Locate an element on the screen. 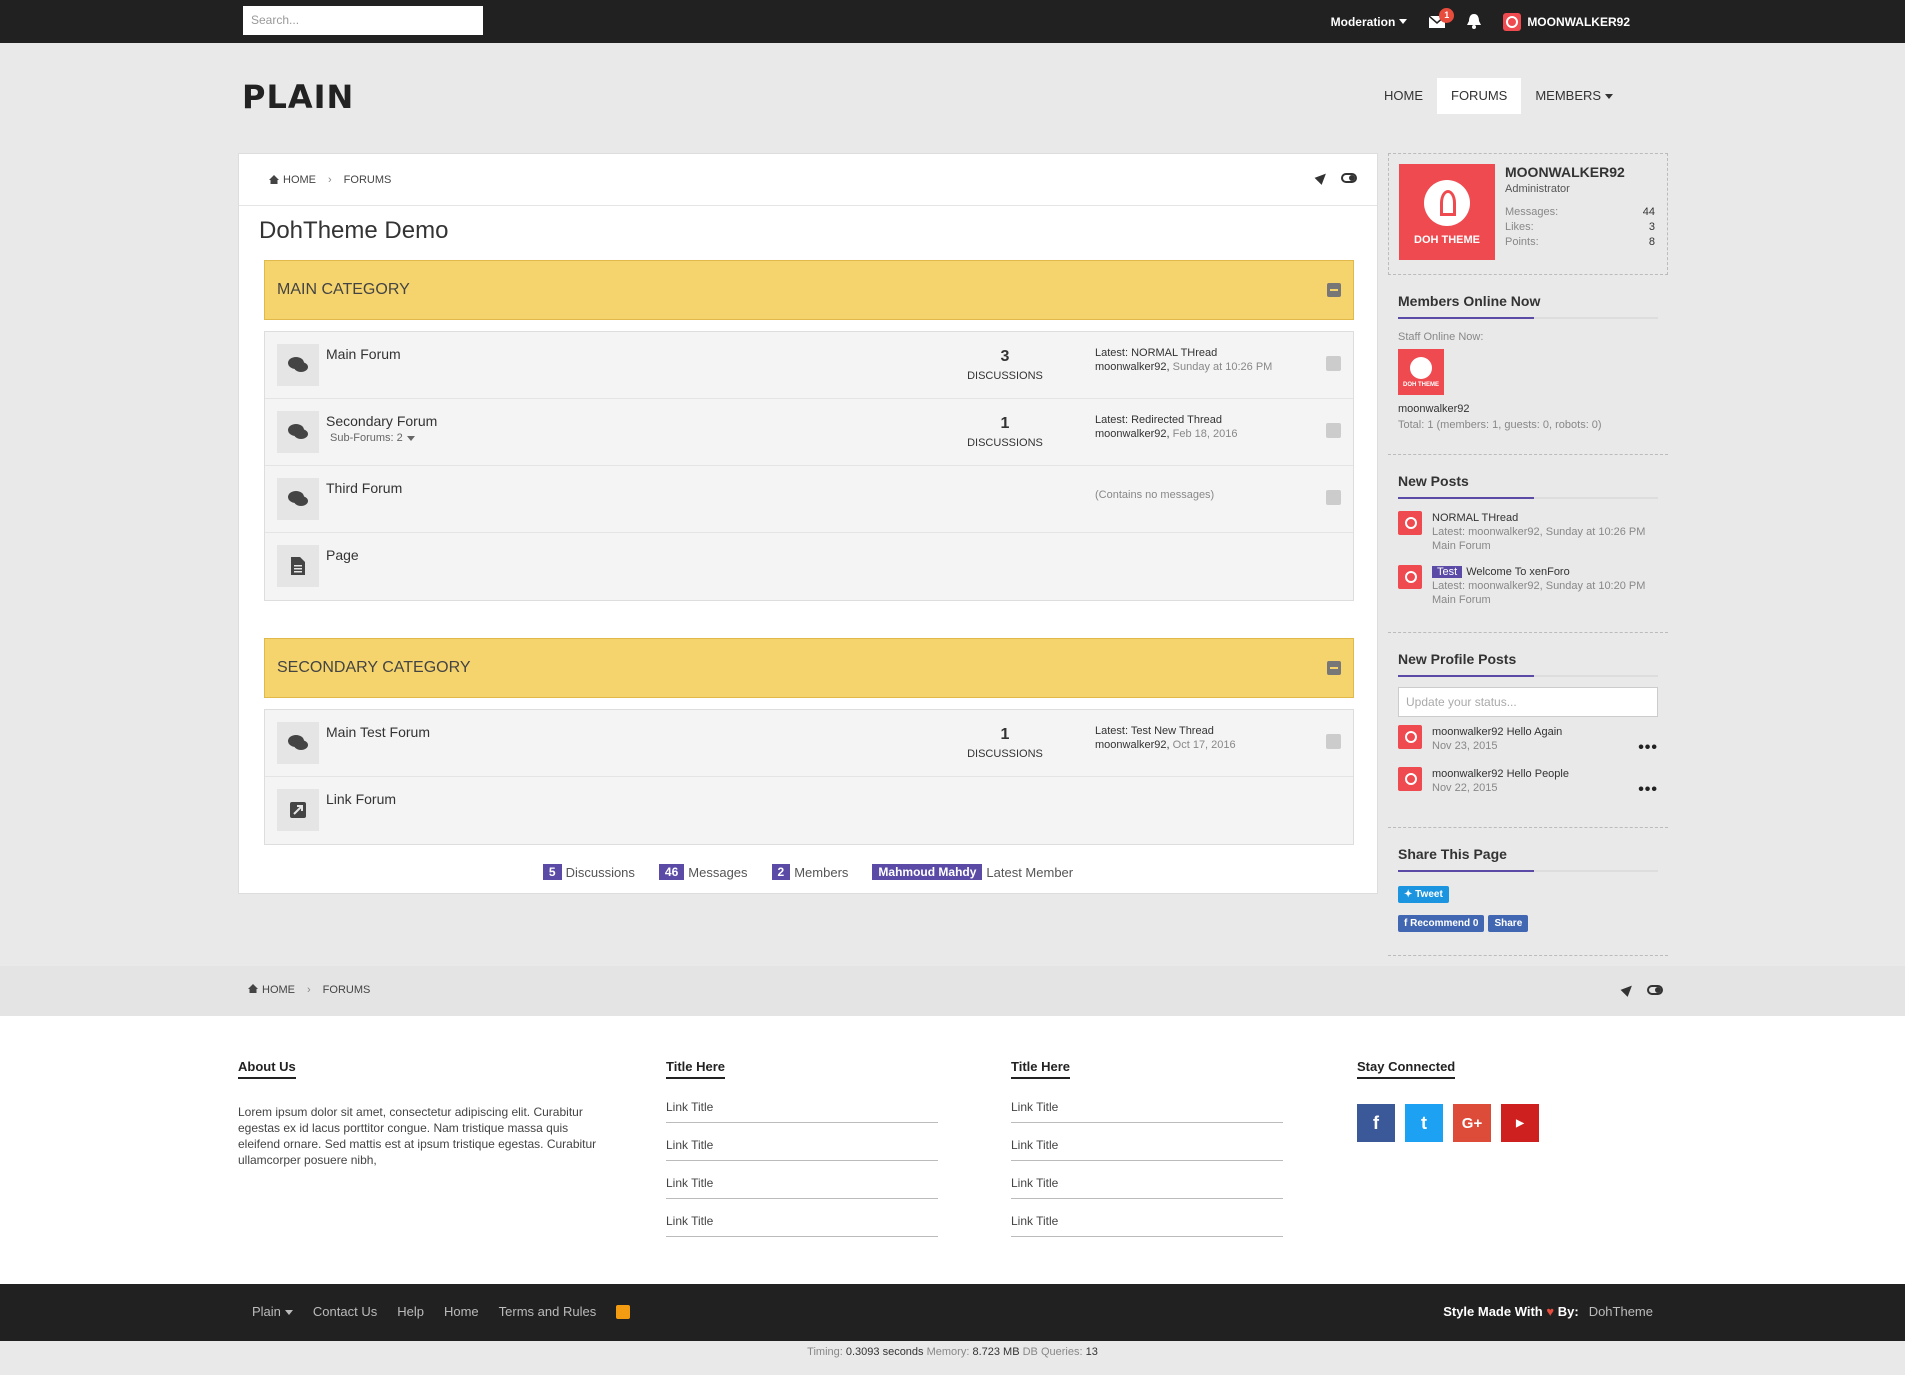 The image size is (1905, 1375). avatar-text: DOH THEME is located at coordinates (1421, 384).